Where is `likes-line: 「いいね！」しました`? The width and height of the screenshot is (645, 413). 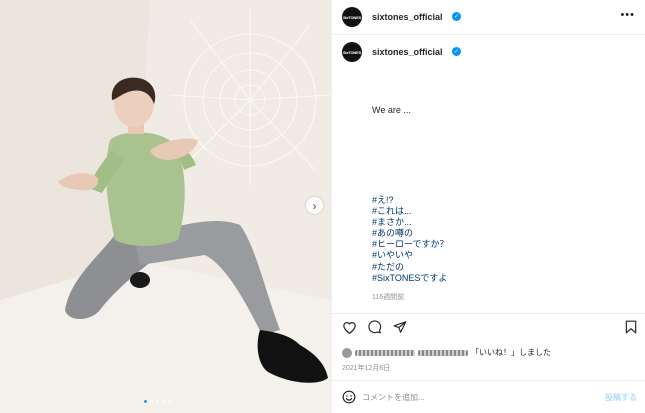
likes-line: 「いいね！」しました is located at coordinates (446, 352).